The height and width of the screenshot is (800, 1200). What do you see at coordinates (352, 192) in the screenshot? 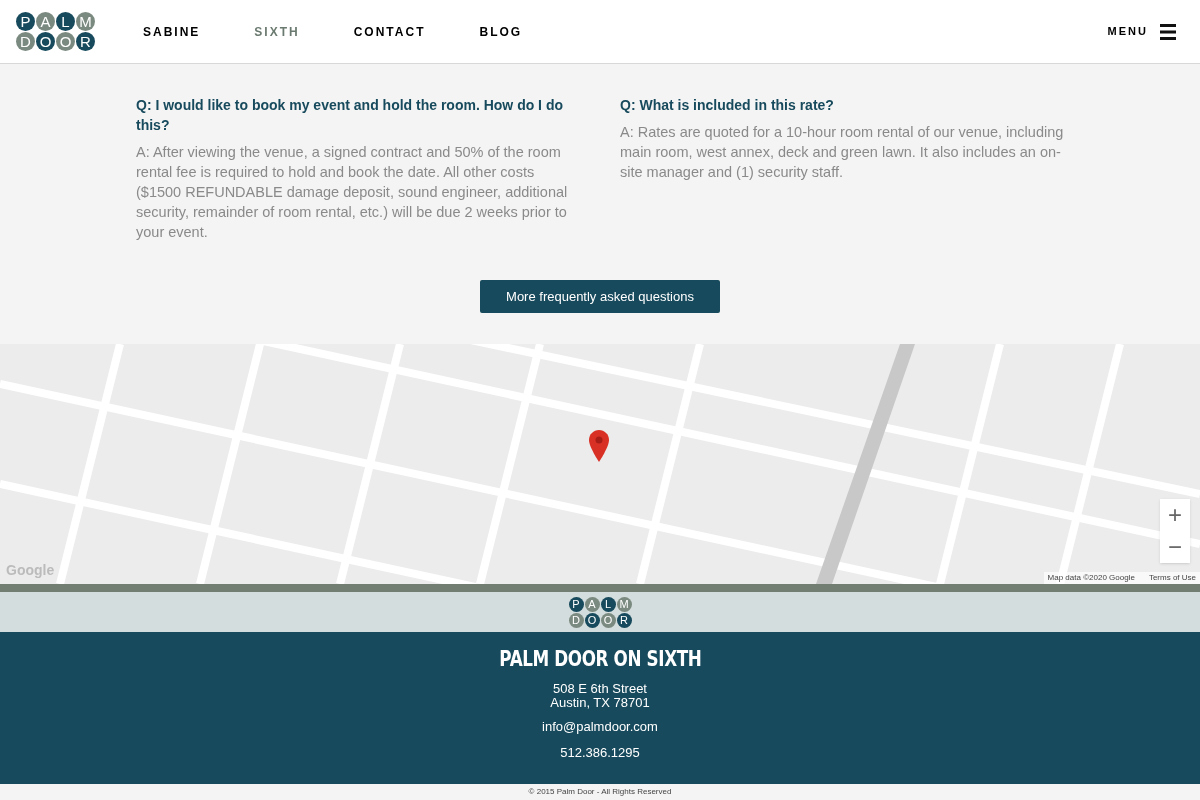
I see `faq-answer: A: After viewing the venue, a signed contract and 50% of the room rental fee is required to hold and book the date. All other costs ($1500 REFUNDABLE damage deposit, sound engineer, additional security, remainder of room rental, etc.) will be due 2 weeks prior to your event.` at bounding box center [352, 192].